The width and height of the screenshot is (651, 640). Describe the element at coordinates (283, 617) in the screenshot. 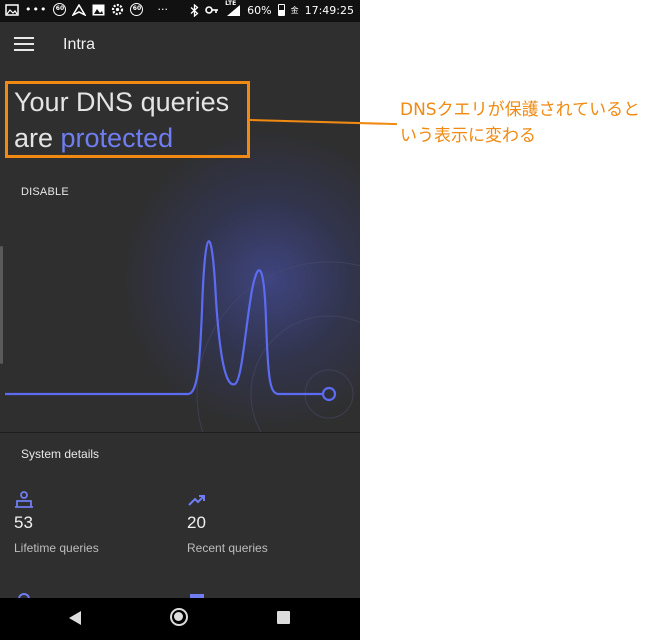

I see `recent-apps-icon` at that location.